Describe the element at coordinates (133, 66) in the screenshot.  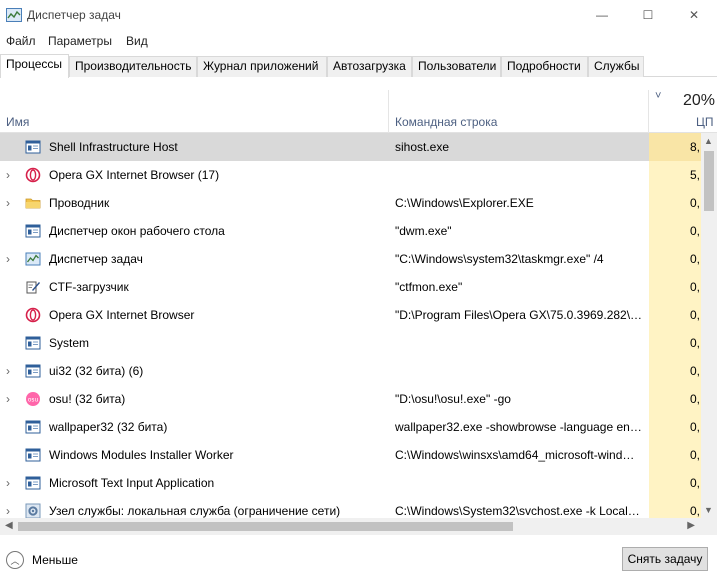
I see `tab-performance: Производительность` at that location.